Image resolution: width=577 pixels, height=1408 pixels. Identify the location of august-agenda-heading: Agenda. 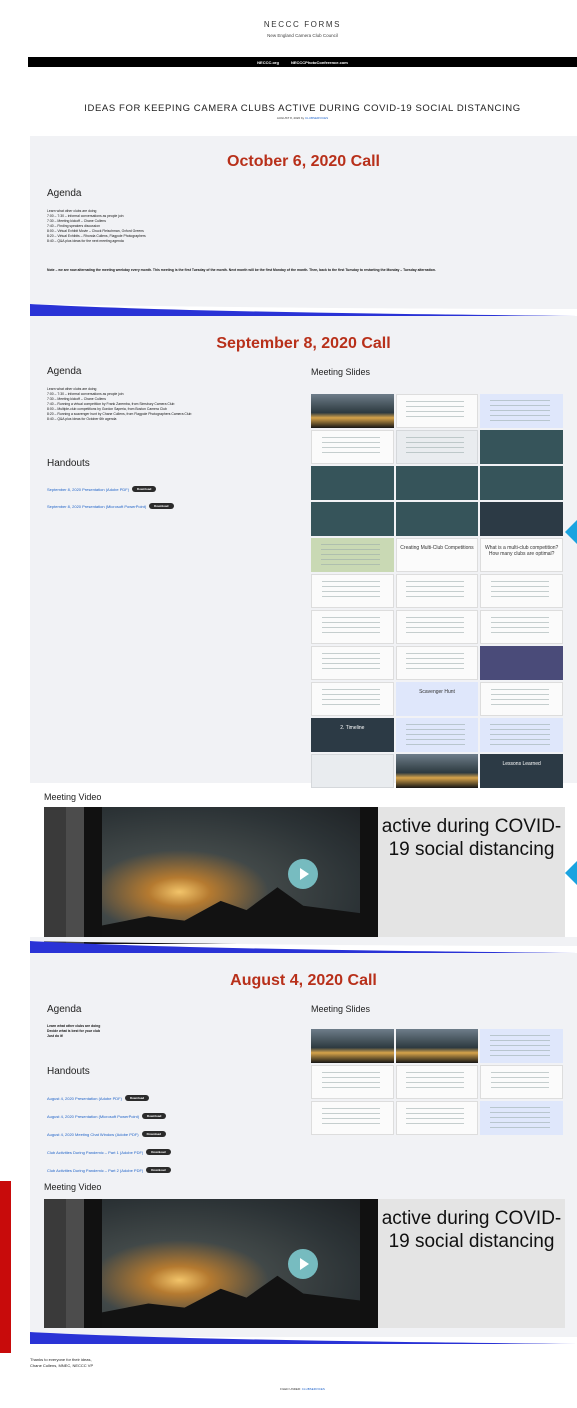
(64, 1009).